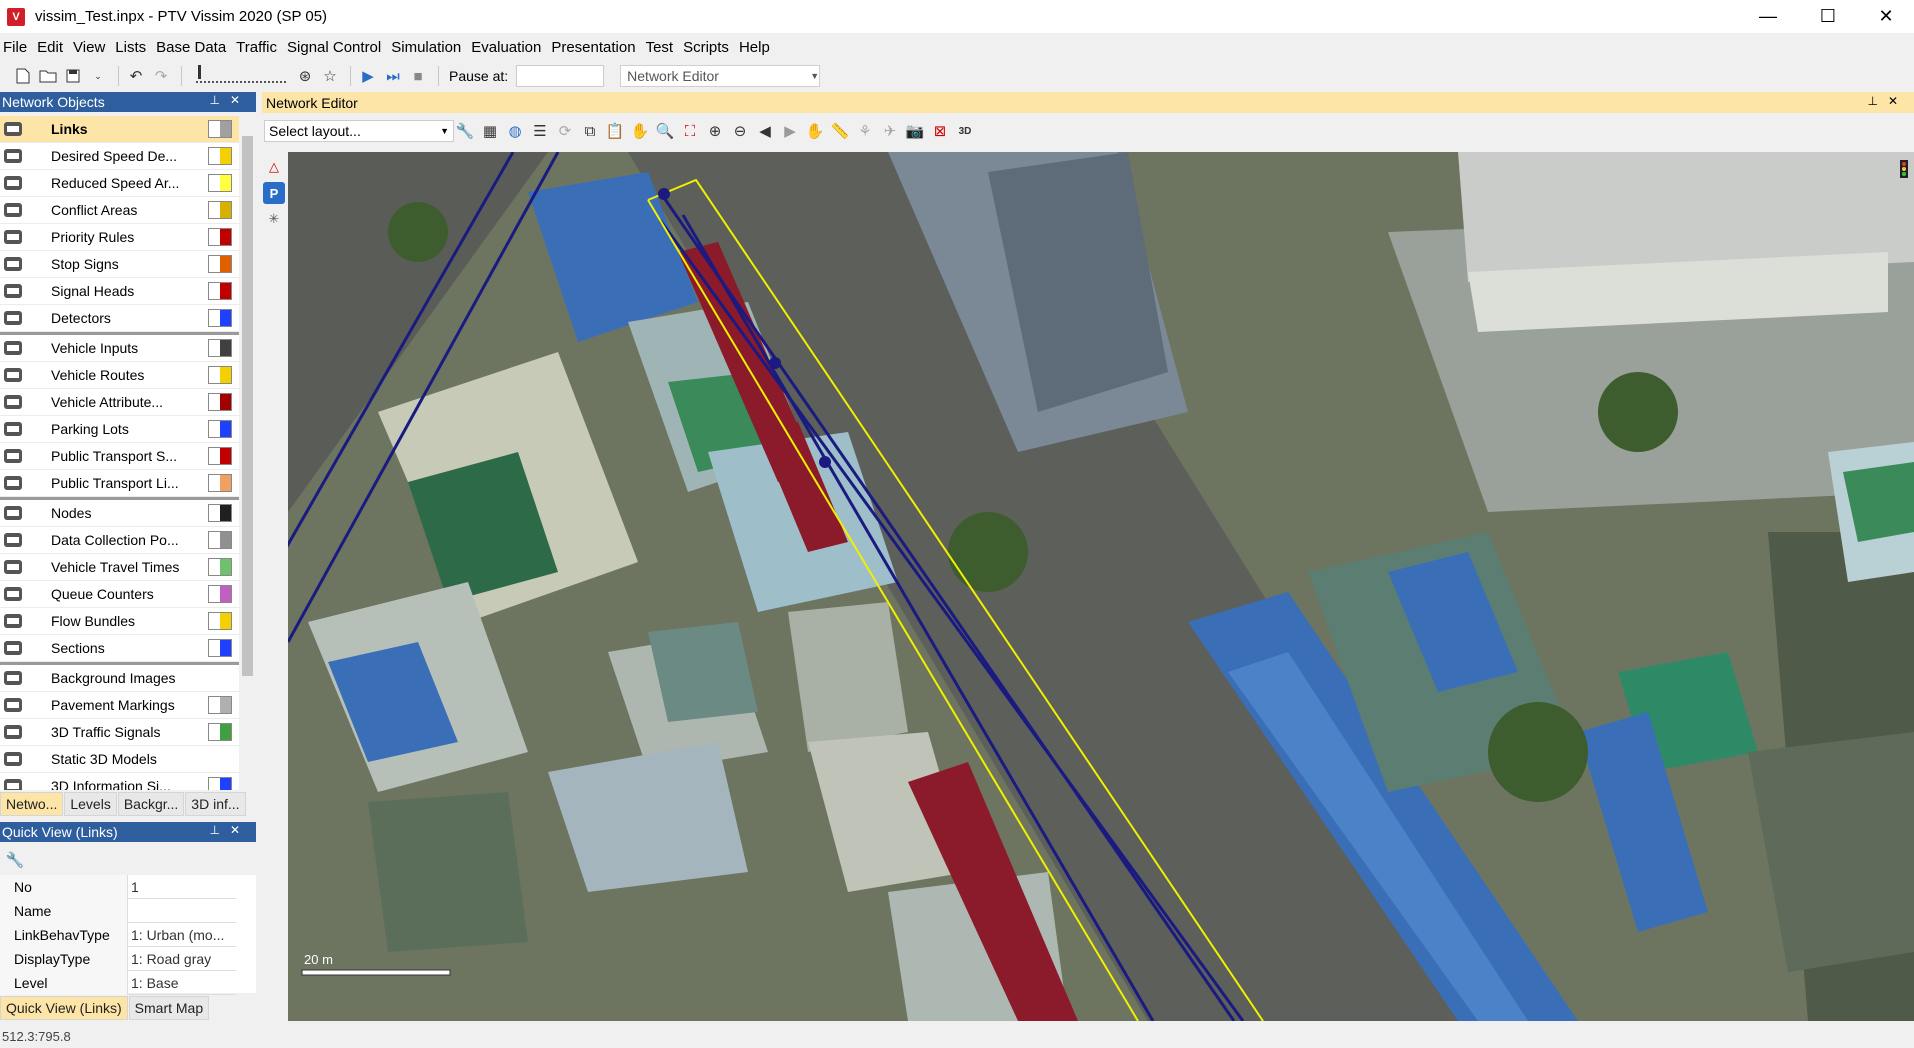  Describe the element at coordinates (274, 193) in the screenshot. I see `parking-icon: P` at that location.